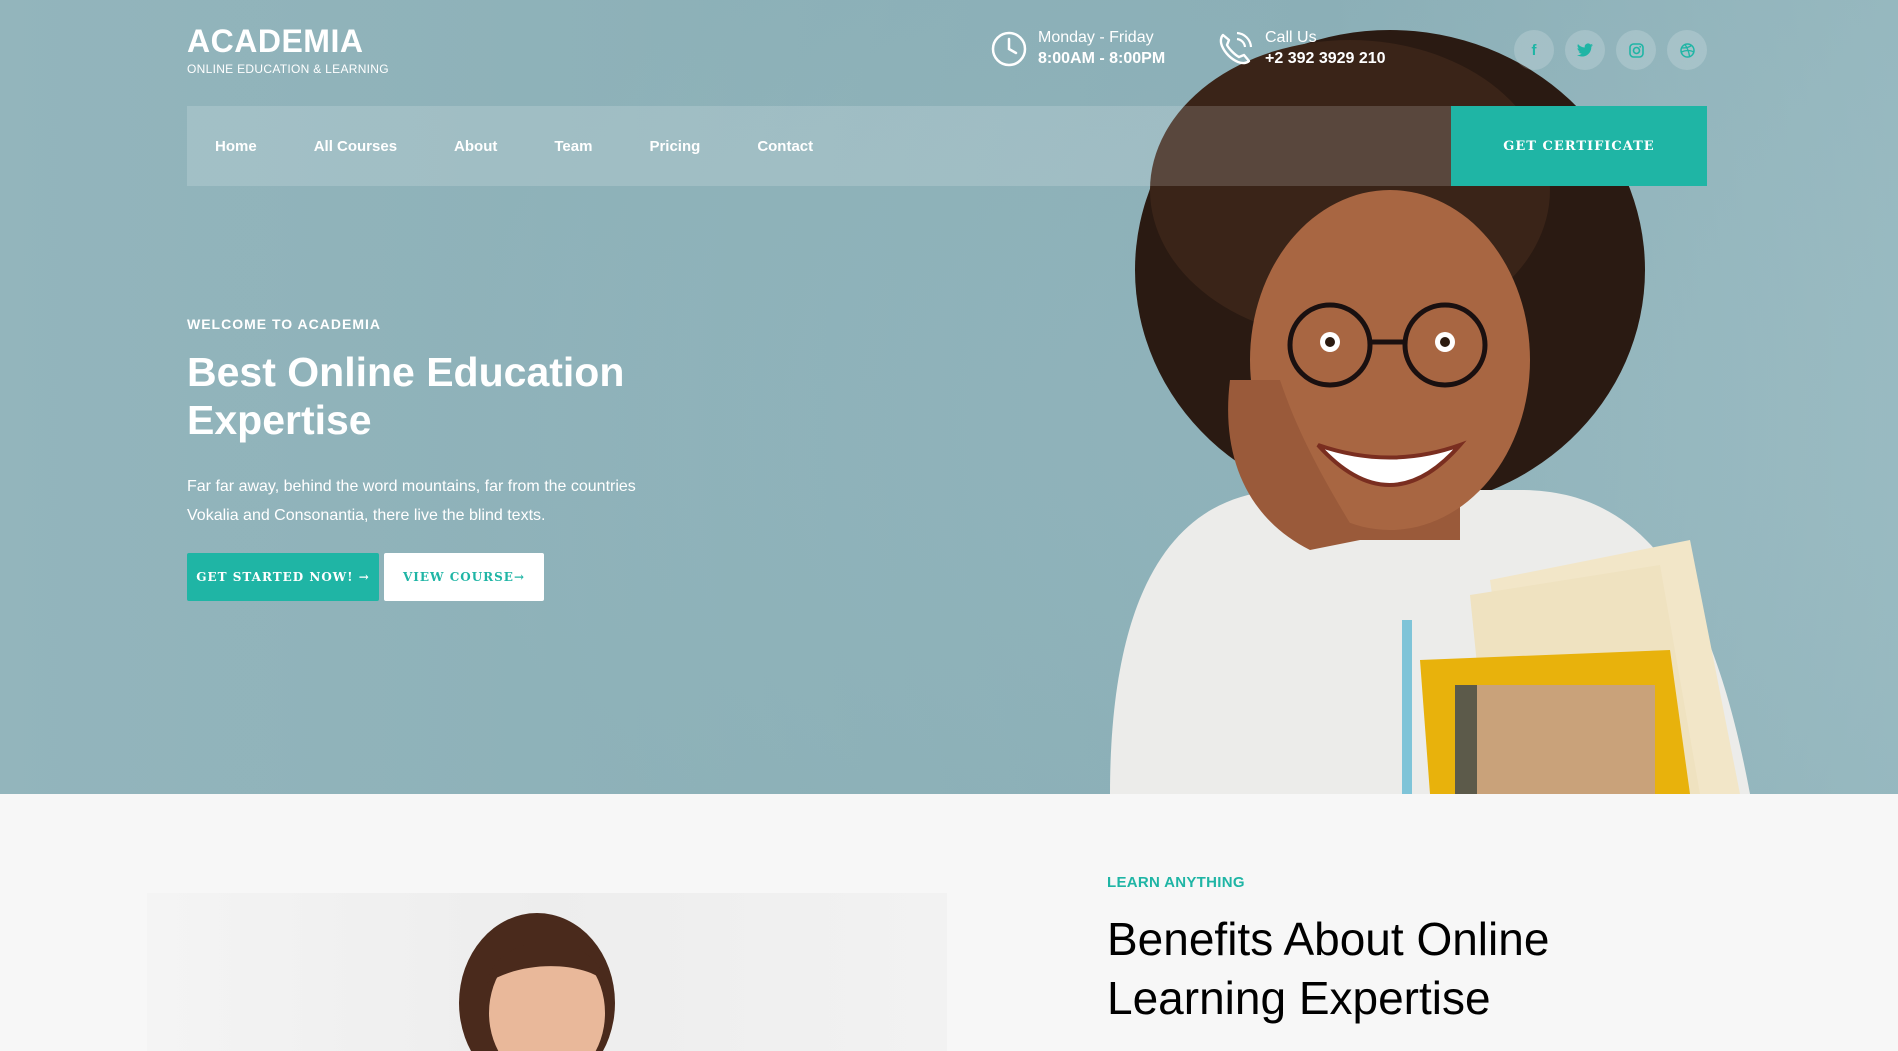 This screenshot has width=1898, height=1051. What do you see at coordinates (406, 396) in the screenshot?
I see `hero-title: Best Online Education Expertise` at bounding box center [406, 396].